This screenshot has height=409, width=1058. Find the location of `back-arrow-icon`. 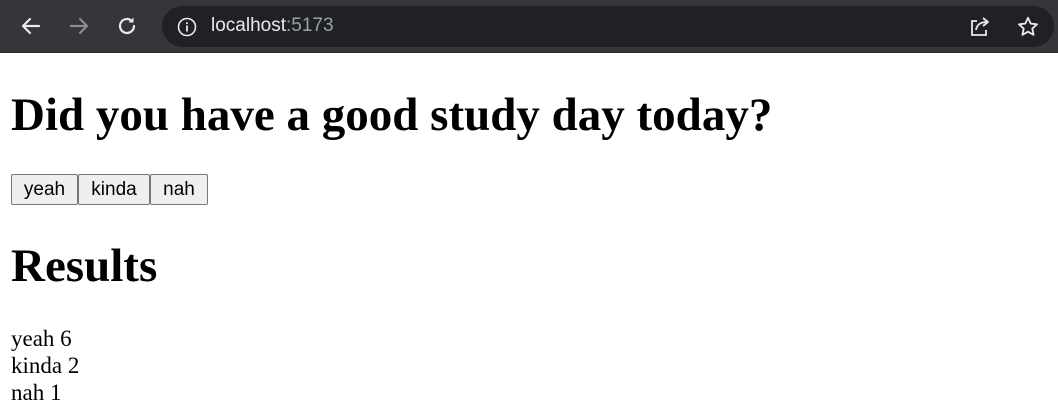

back-arrow-icon is located at coordinates (31, 26).